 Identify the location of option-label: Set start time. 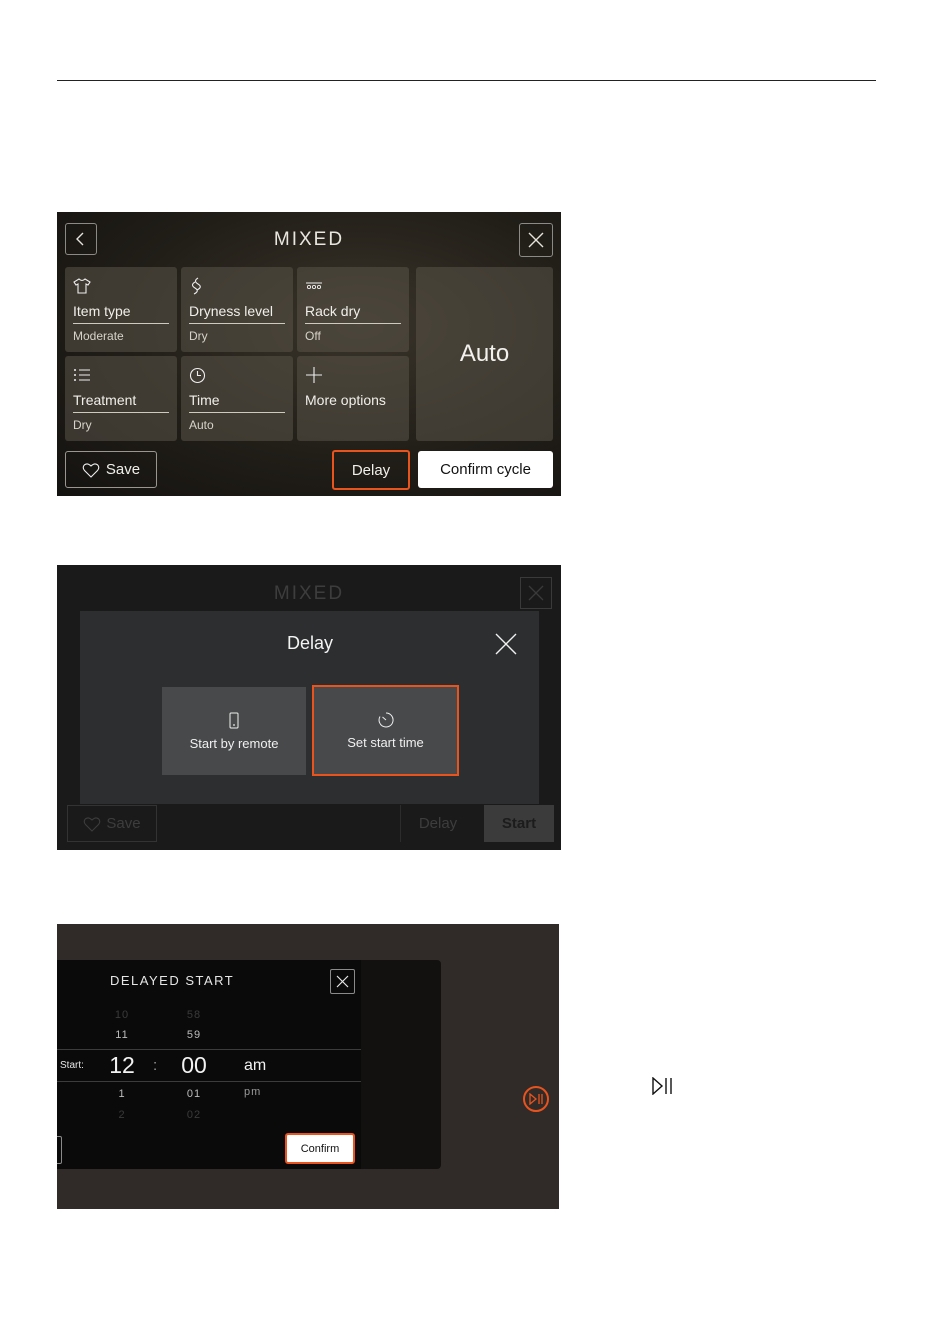
(385, 742).